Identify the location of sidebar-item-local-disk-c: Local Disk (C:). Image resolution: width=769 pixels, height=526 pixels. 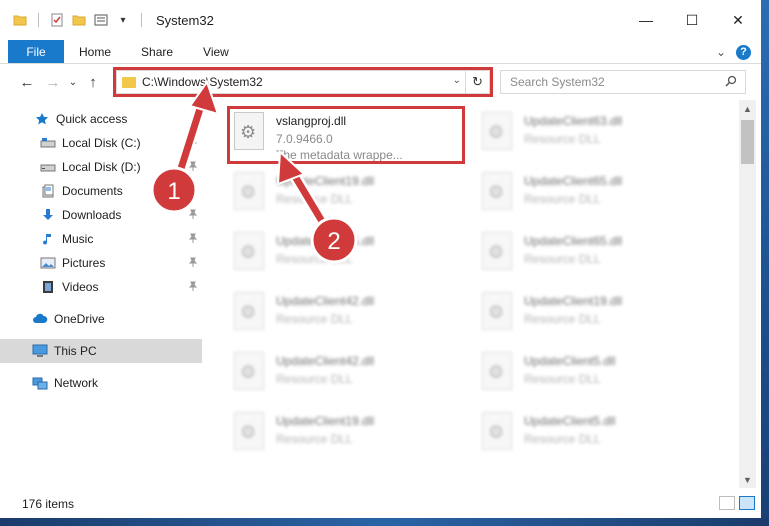
(101, 143).